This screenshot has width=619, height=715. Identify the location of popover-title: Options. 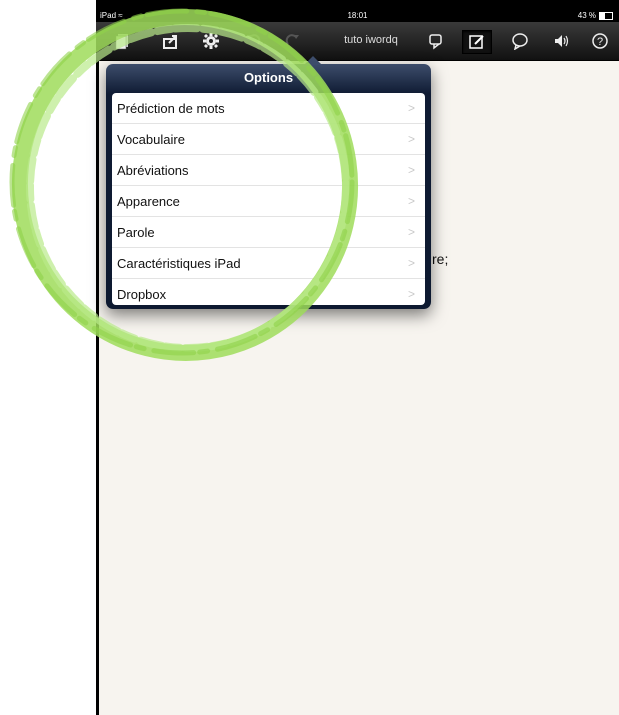
(268, 77).